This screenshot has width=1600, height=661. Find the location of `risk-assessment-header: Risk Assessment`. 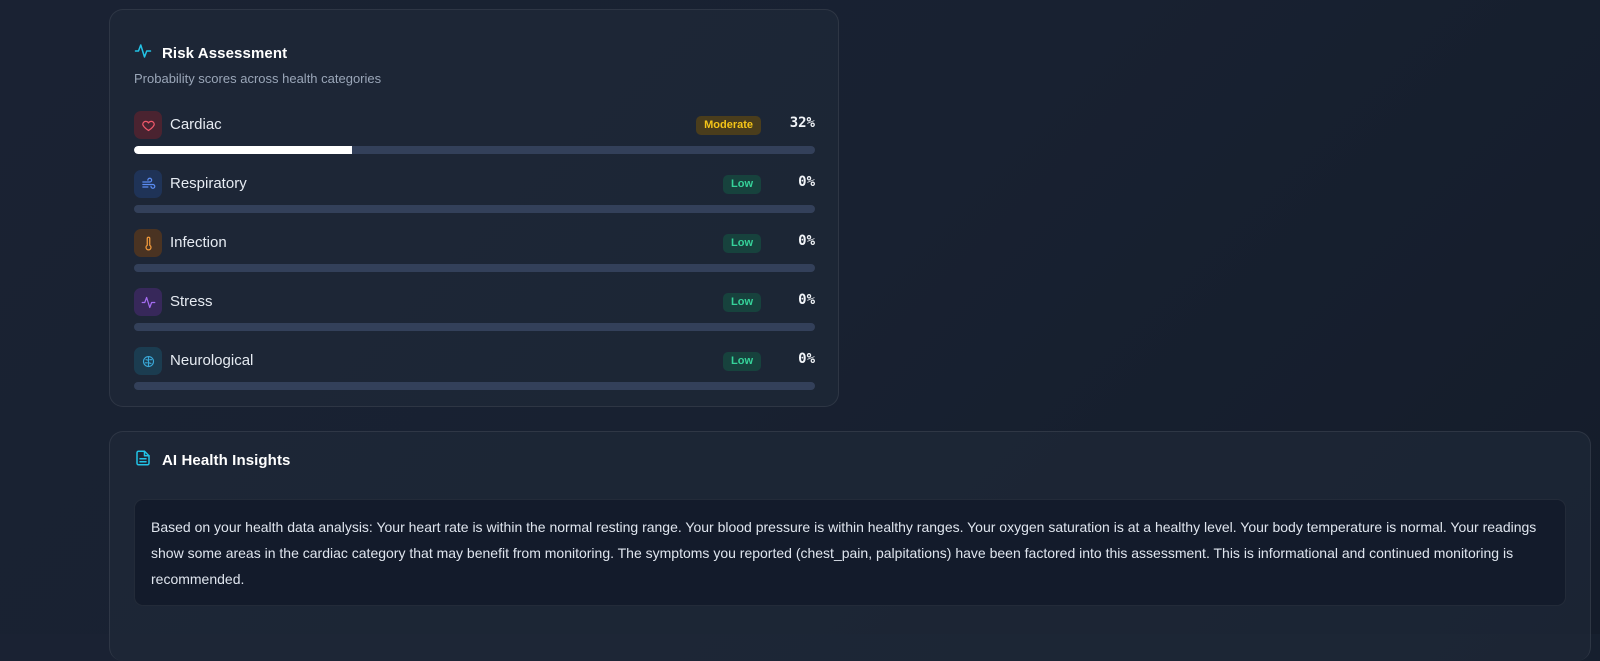

risk-assessment-header: Risk Assessment is located at coordinates (210, 53).